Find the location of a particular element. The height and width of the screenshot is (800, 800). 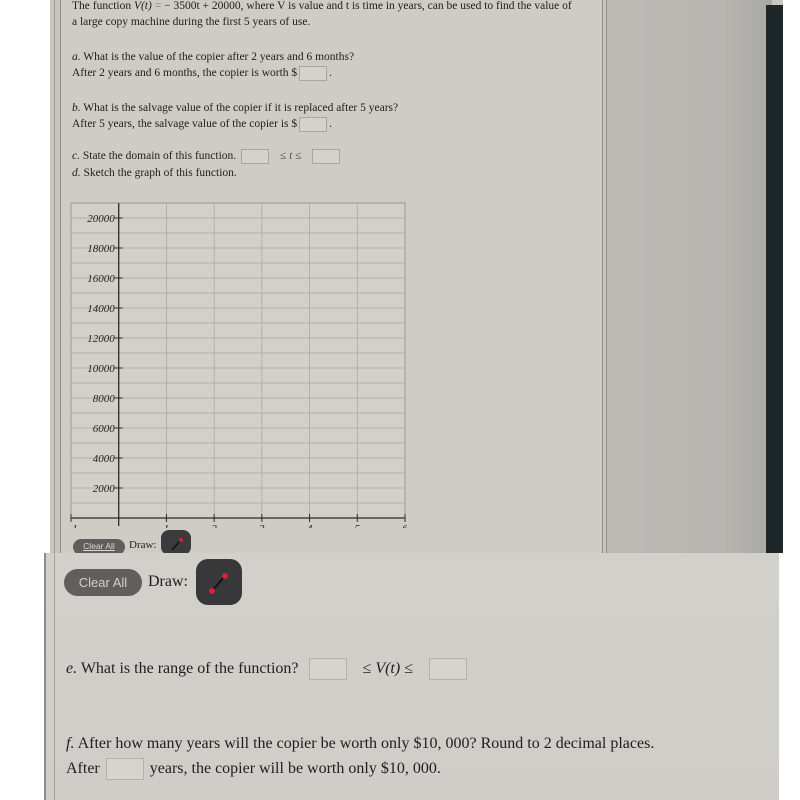

x-tick-label: 2 is located at coordinates (214, 525).